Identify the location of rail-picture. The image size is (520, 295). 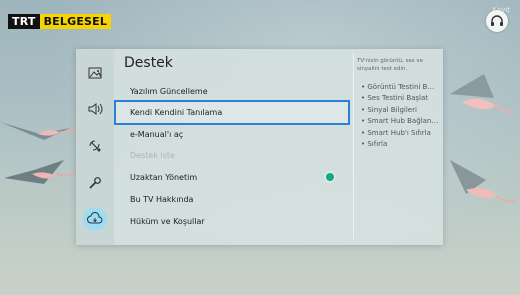
(95, 73).